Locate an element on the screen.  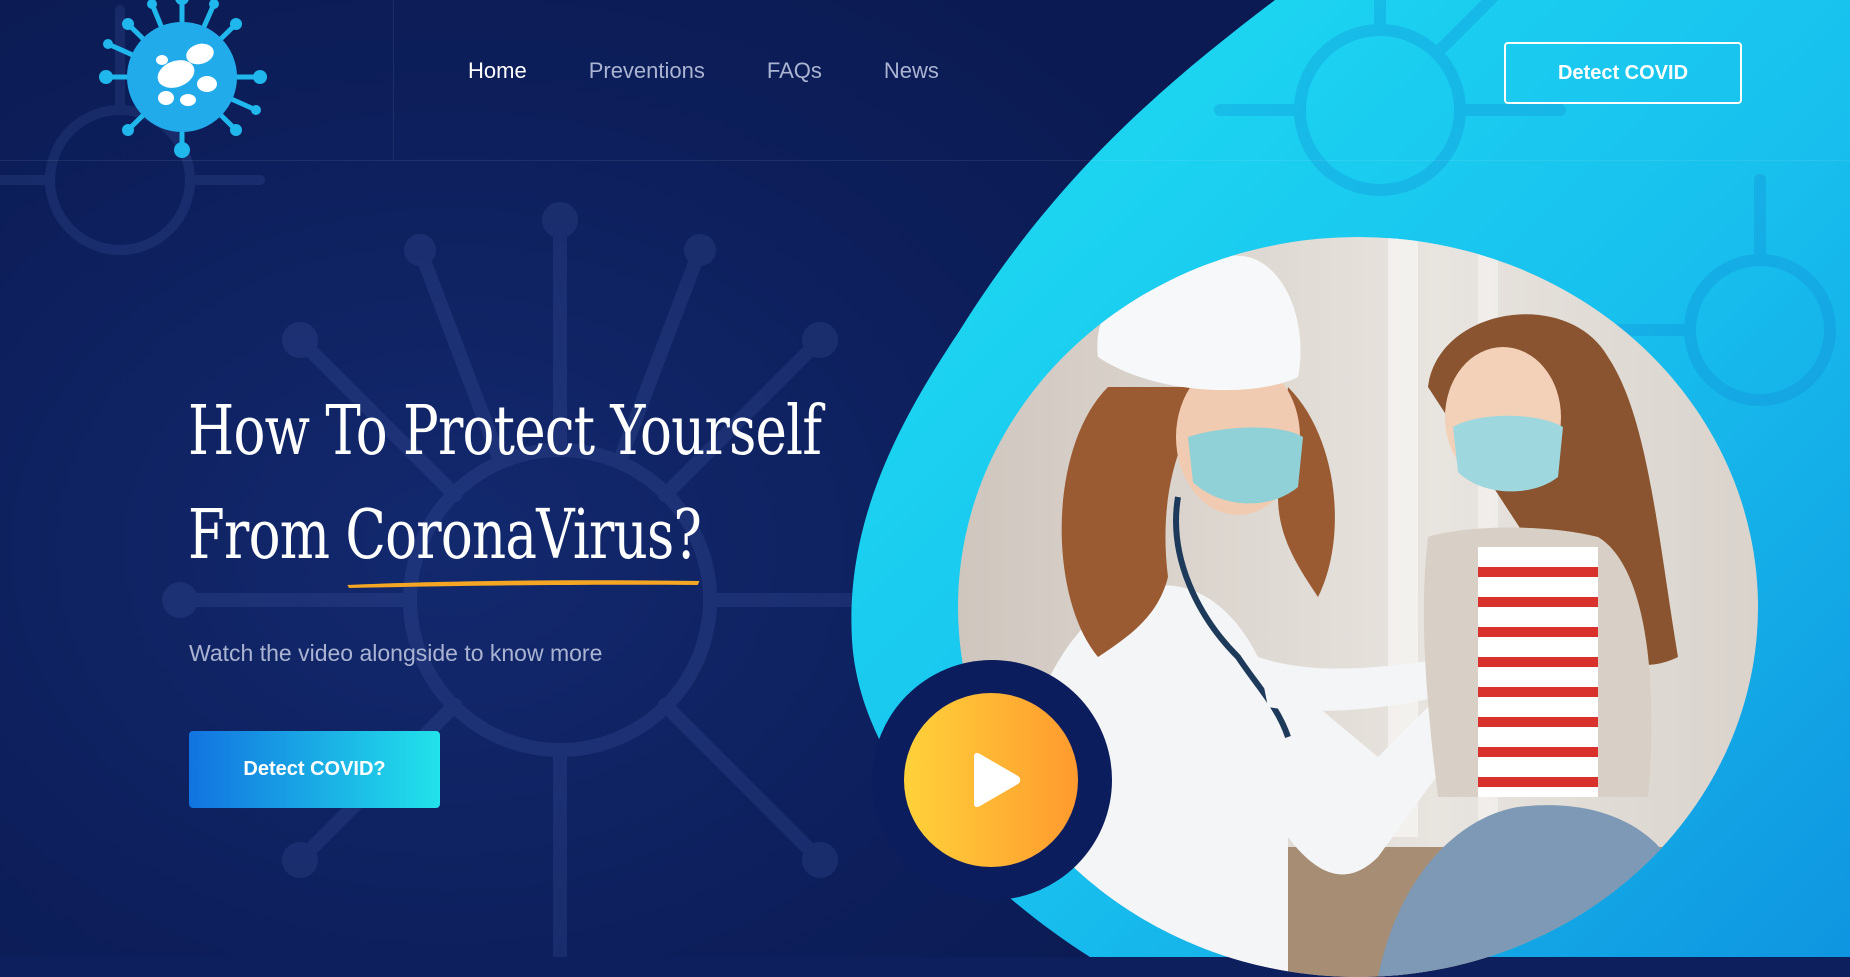
play-icon is located at coordinates (997, 780).